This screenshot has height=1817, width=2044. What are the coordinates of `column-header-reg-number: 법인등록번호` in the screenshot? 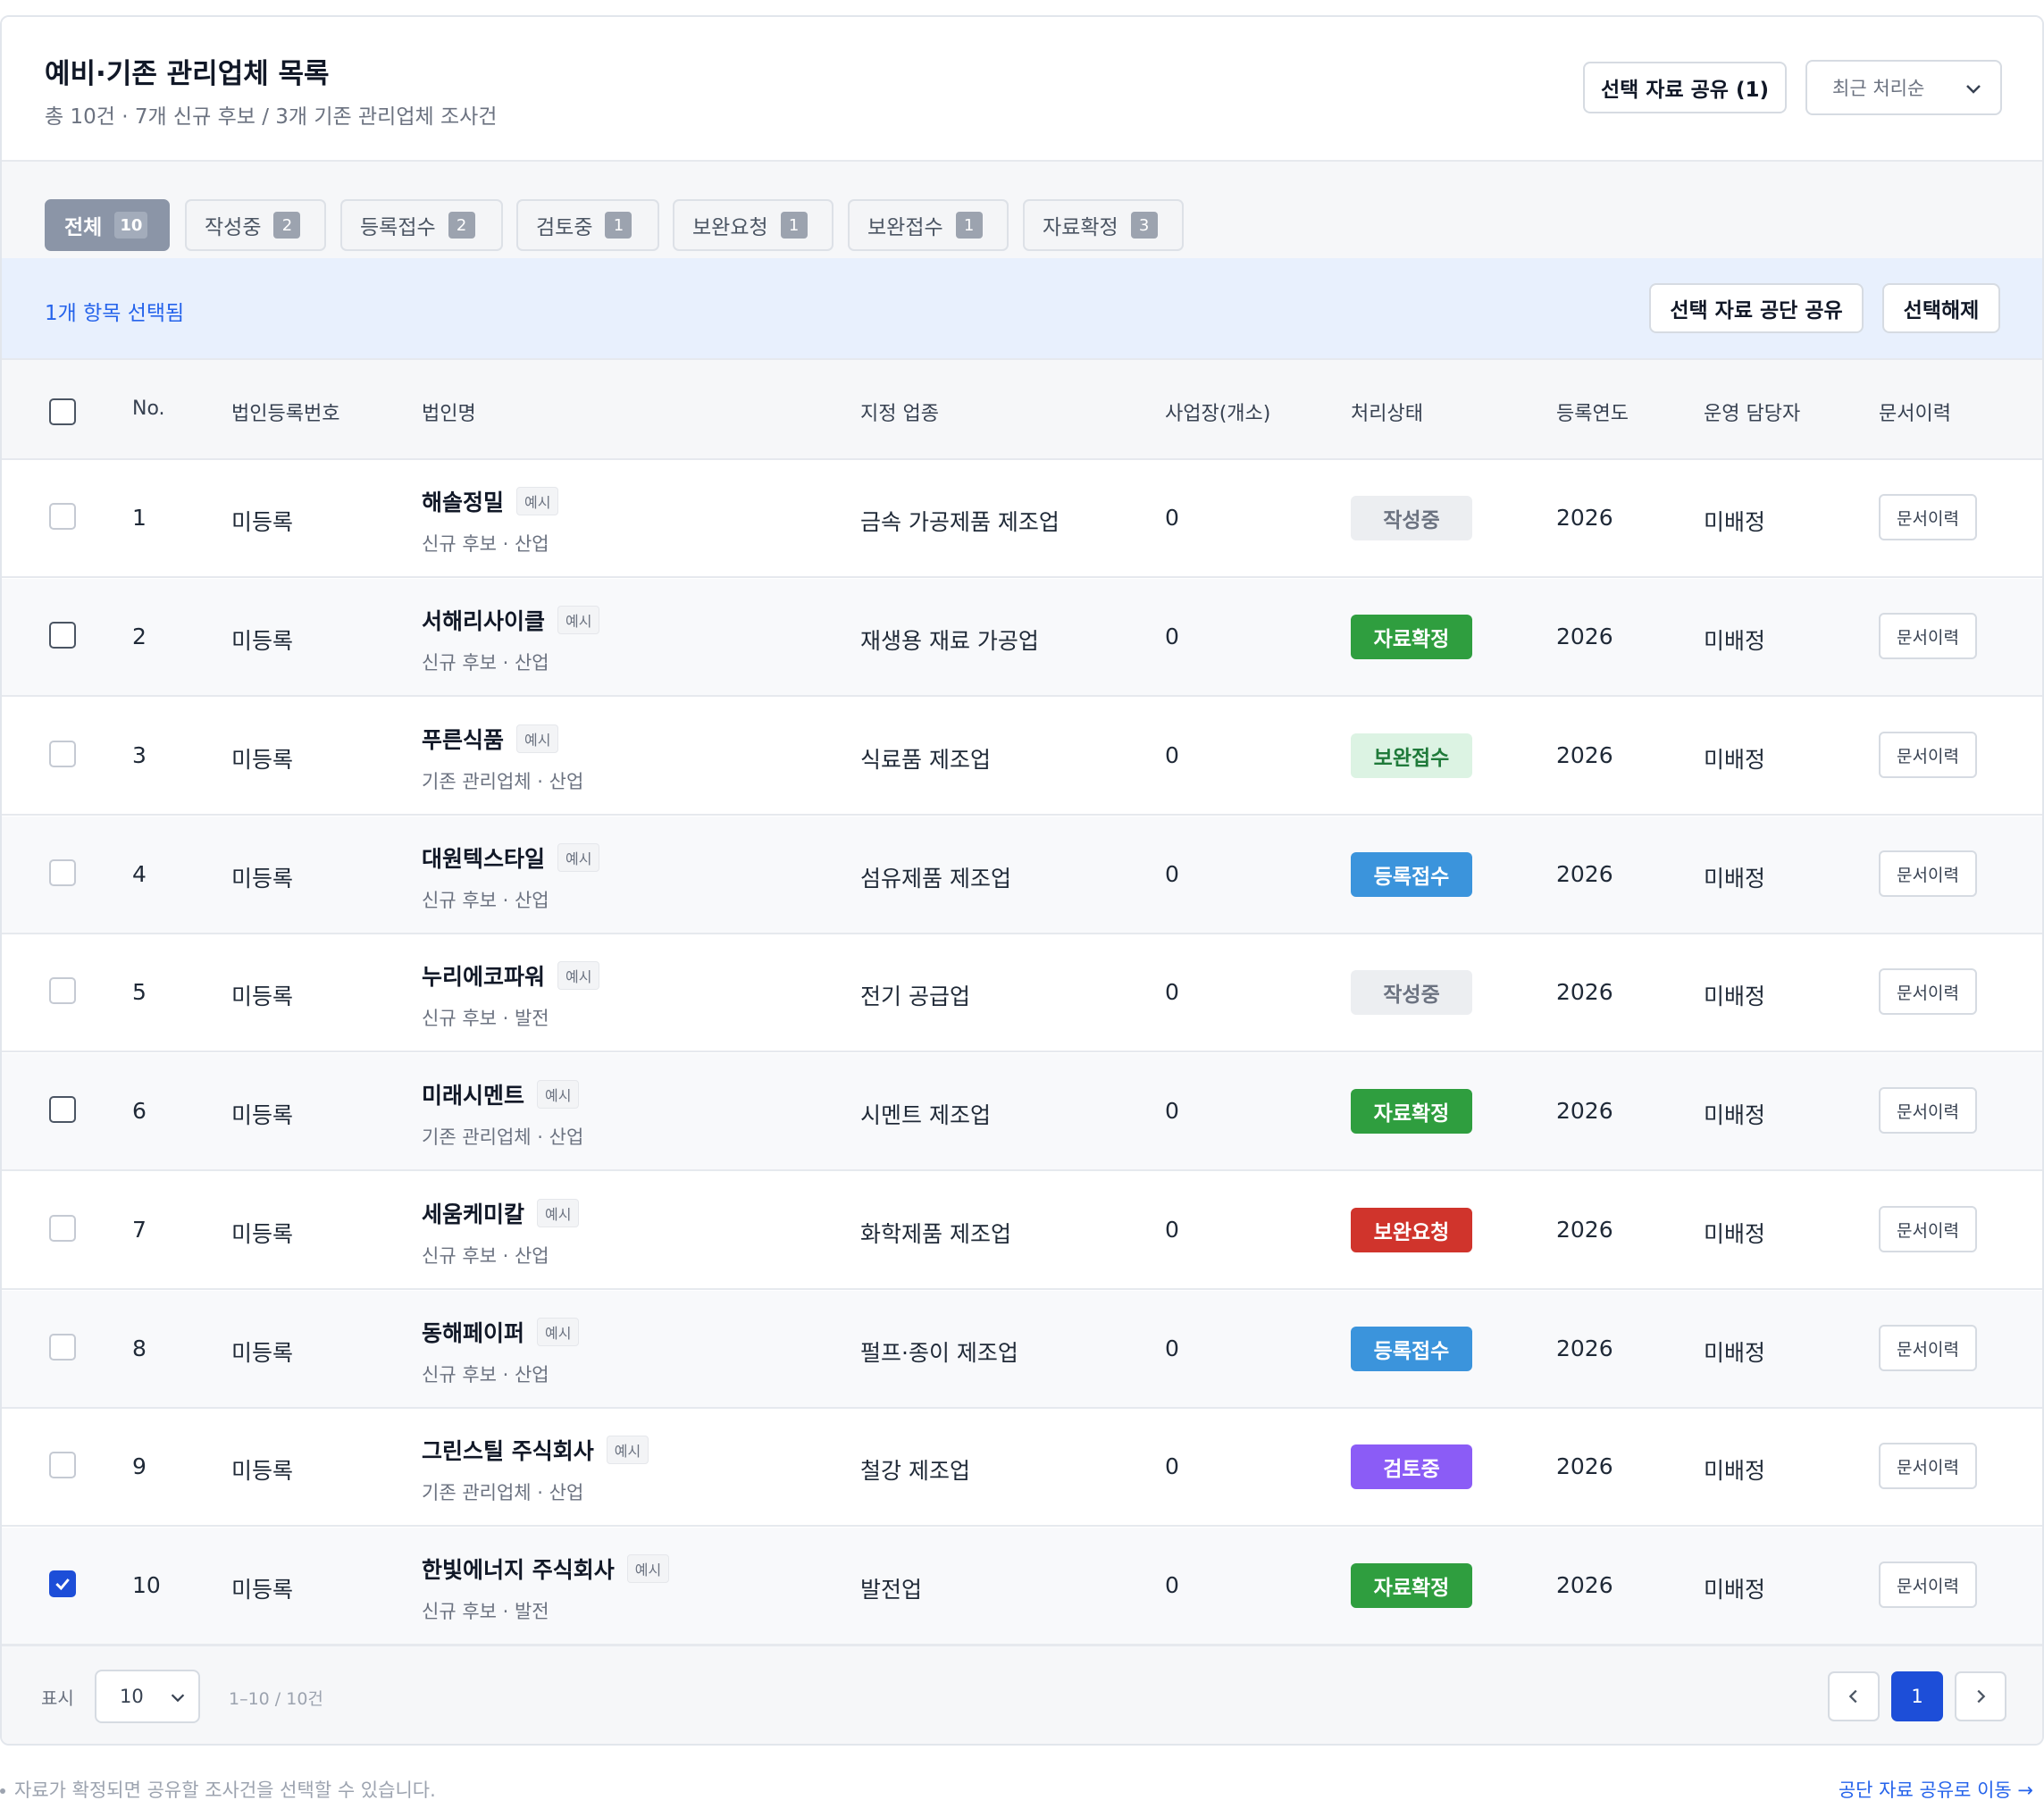 It's located at (285, 414).